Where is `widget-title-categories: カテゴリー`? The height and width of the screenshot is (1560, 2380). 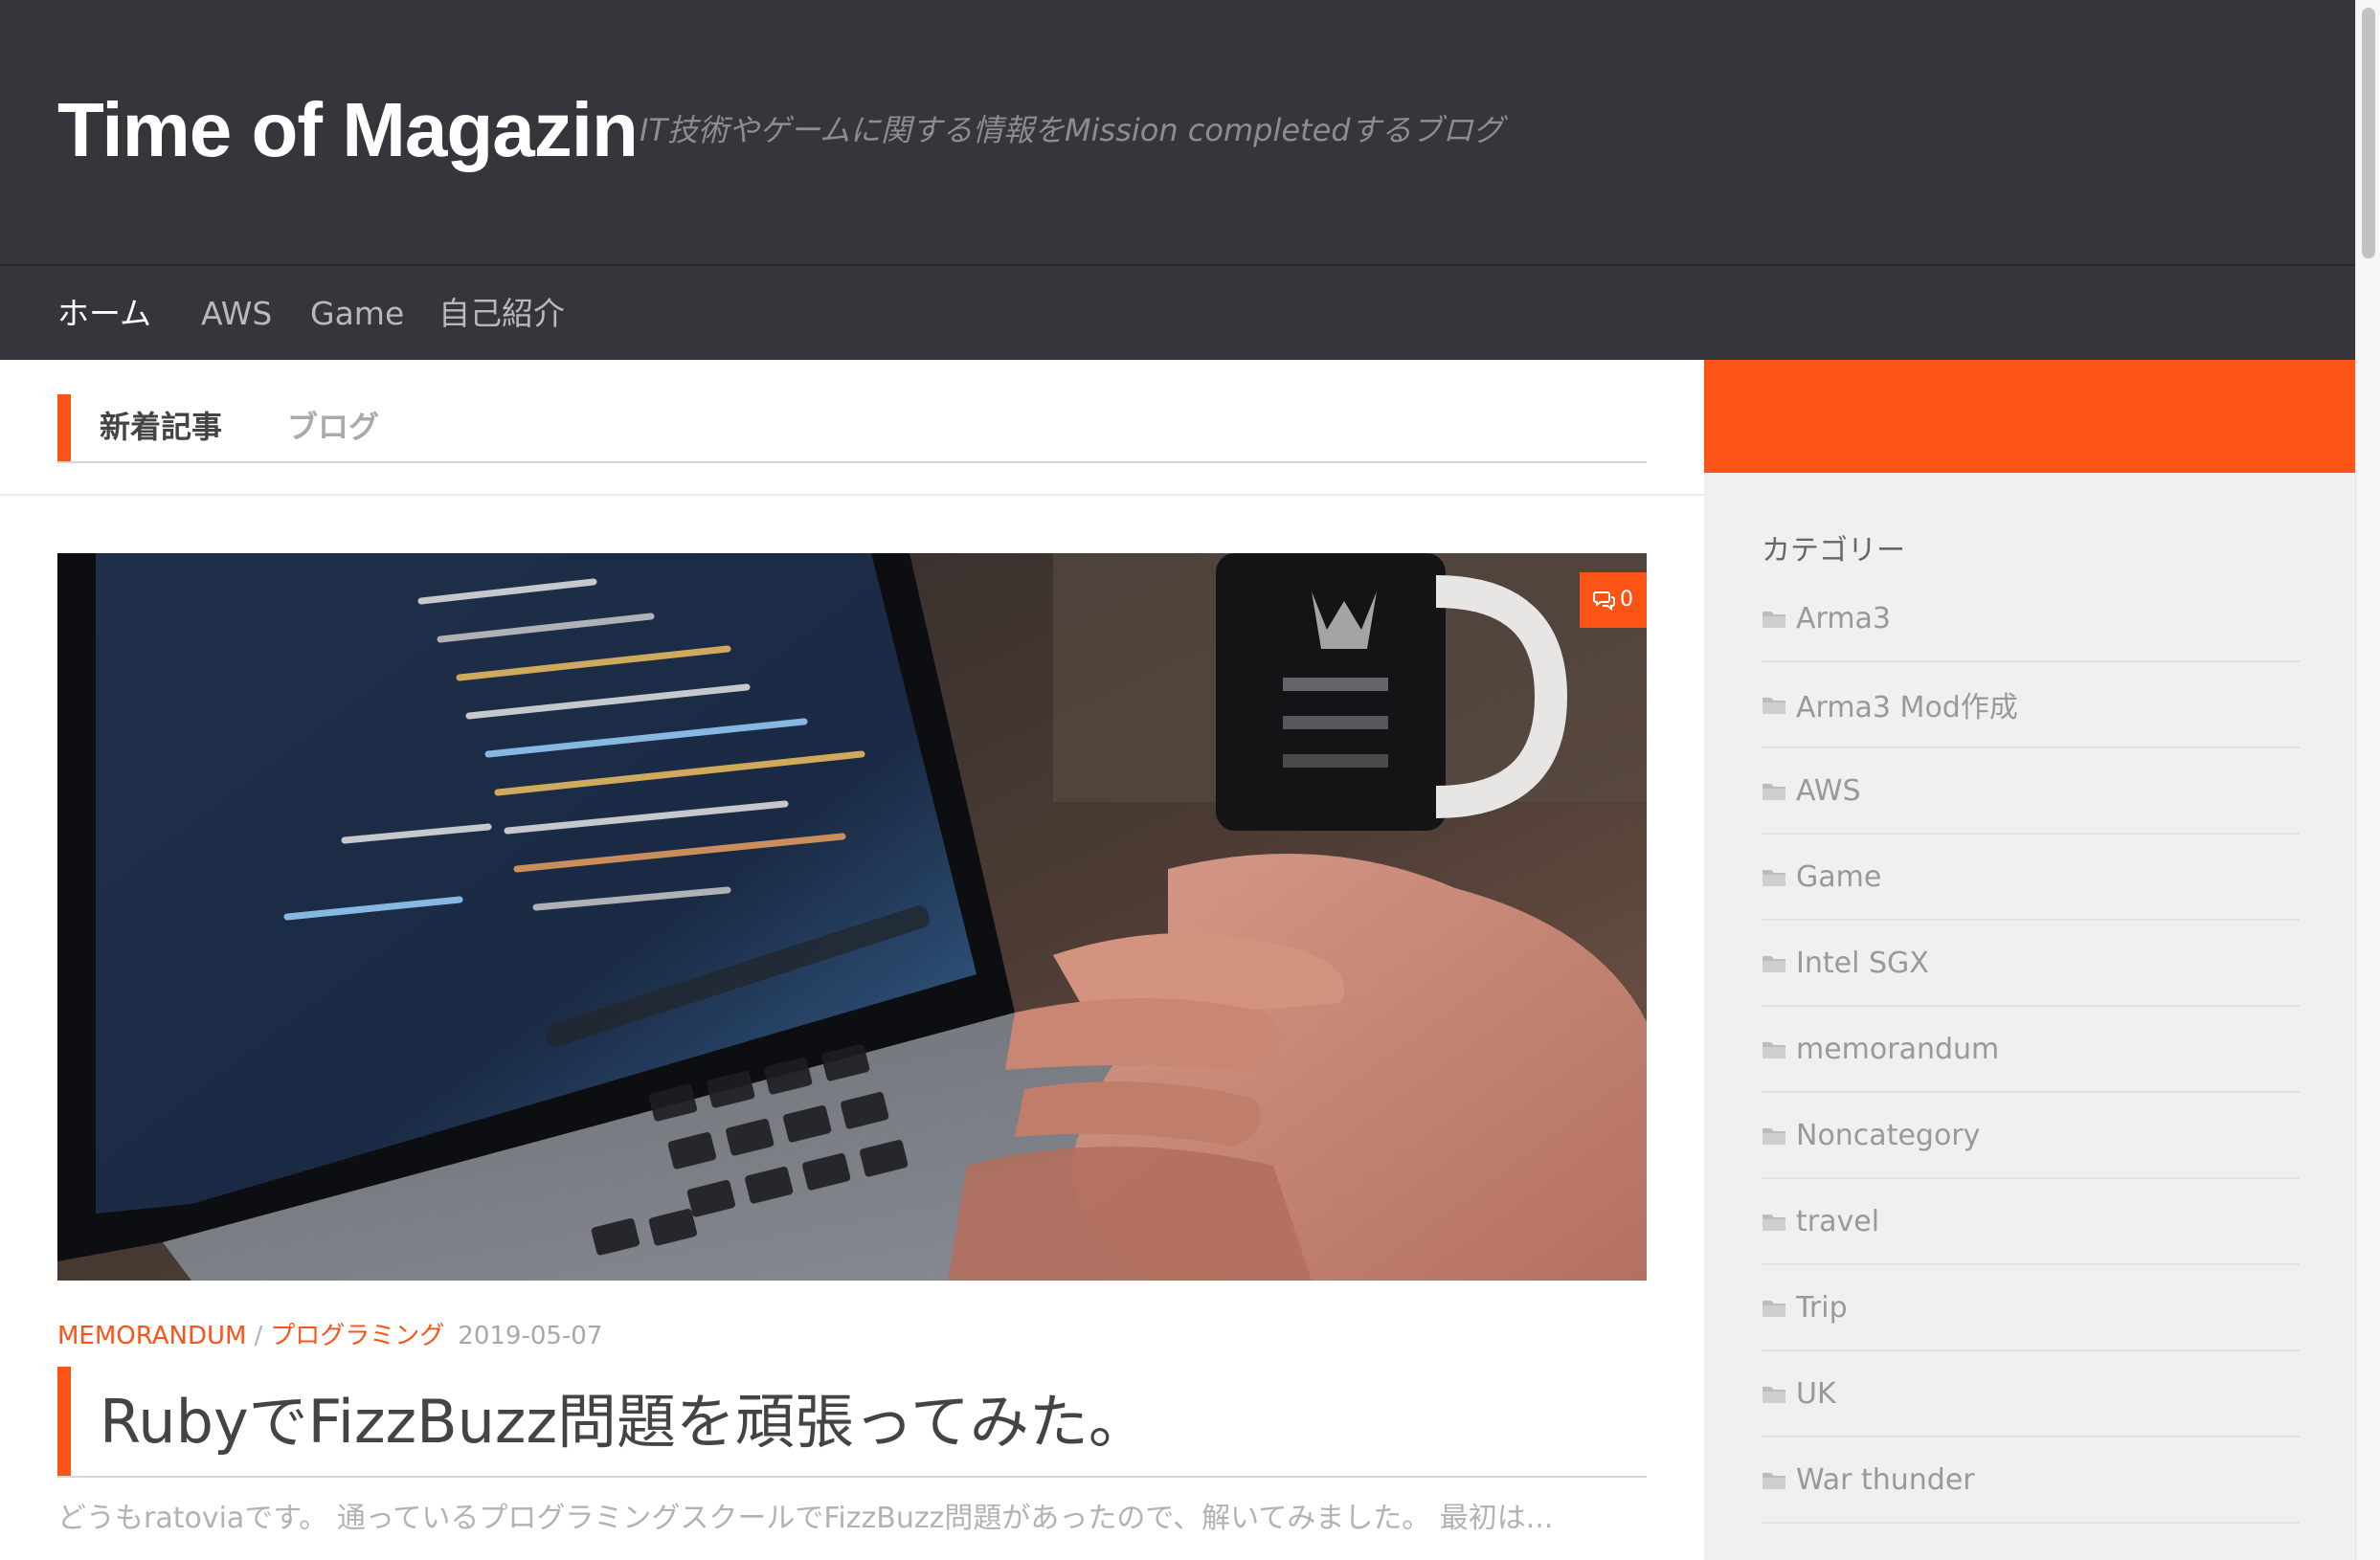 widget-title-categories: カテゴリー is located at coordinates (1834, 551).